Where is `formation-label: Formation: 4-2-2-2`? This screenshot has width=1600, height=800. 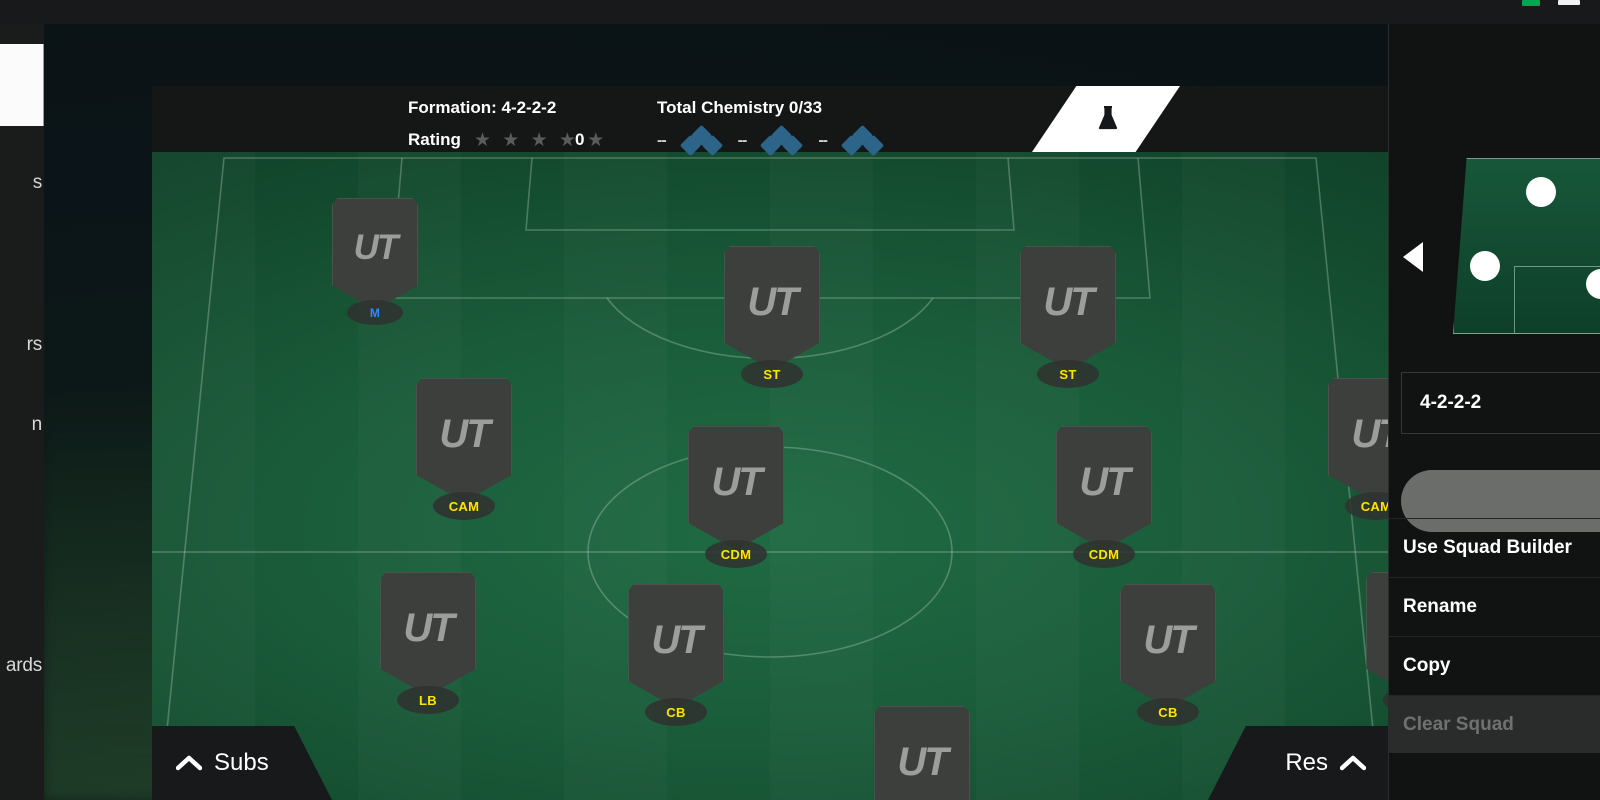 formation-label: Formation: 4-2-2-2 is located at coordinates (482, 107).